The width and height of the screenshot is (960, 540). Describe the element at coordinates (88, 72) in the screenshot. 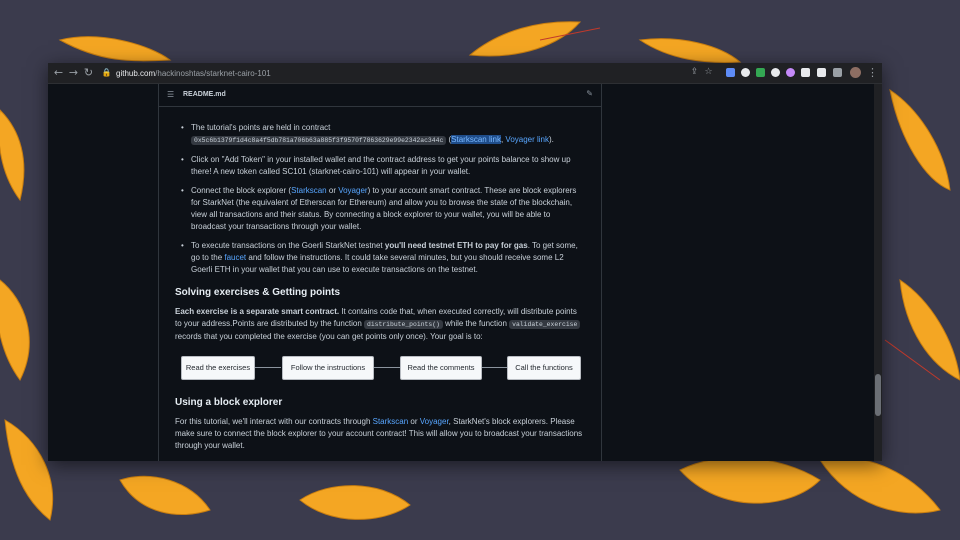

I see `reload-icon: ↻` at that location.